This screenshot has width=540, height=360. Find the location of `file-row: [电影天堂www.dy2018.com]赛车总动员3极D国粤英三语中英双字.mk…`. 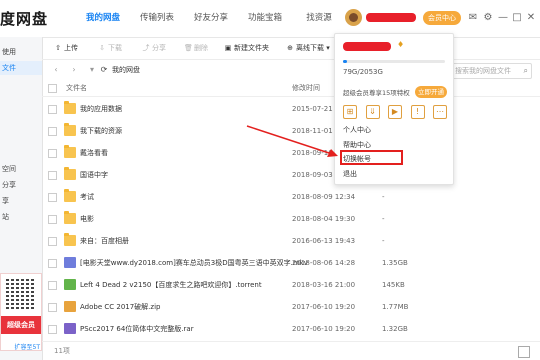

file-row: [电影天堂www.dy2018.com]赛车总动员3极D国粤英三语中英双字.mk… is located at coordinates (291, 263).